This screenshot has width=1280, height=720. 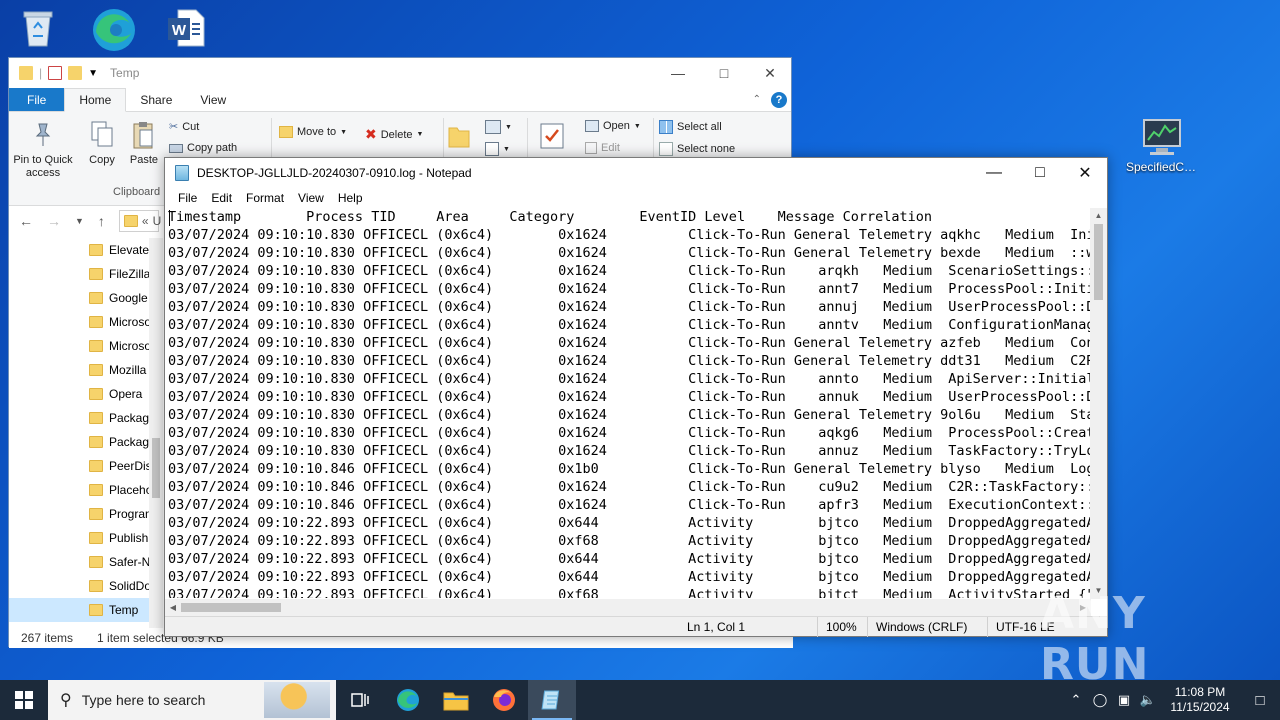 I want to click on easy-access-button: ▼, so click(x=497, y=149).